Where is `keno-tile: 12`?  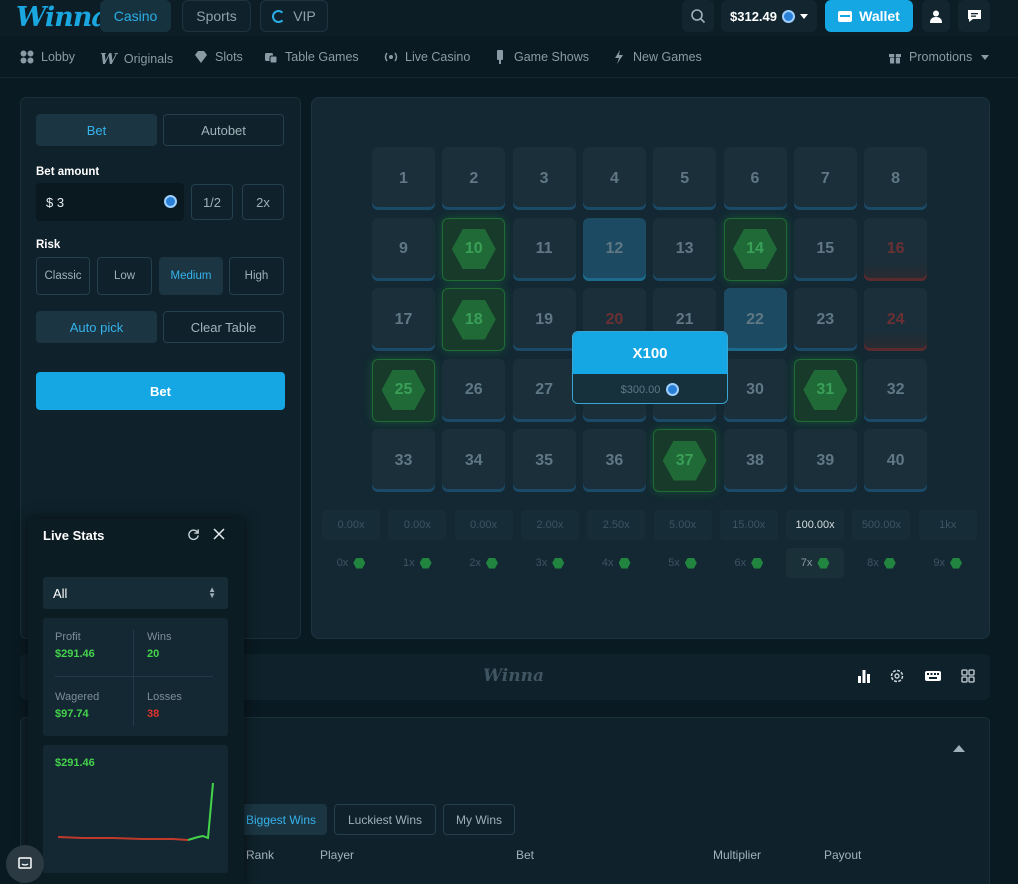
keno-tile: 12 is located at coordinates (614, 249).